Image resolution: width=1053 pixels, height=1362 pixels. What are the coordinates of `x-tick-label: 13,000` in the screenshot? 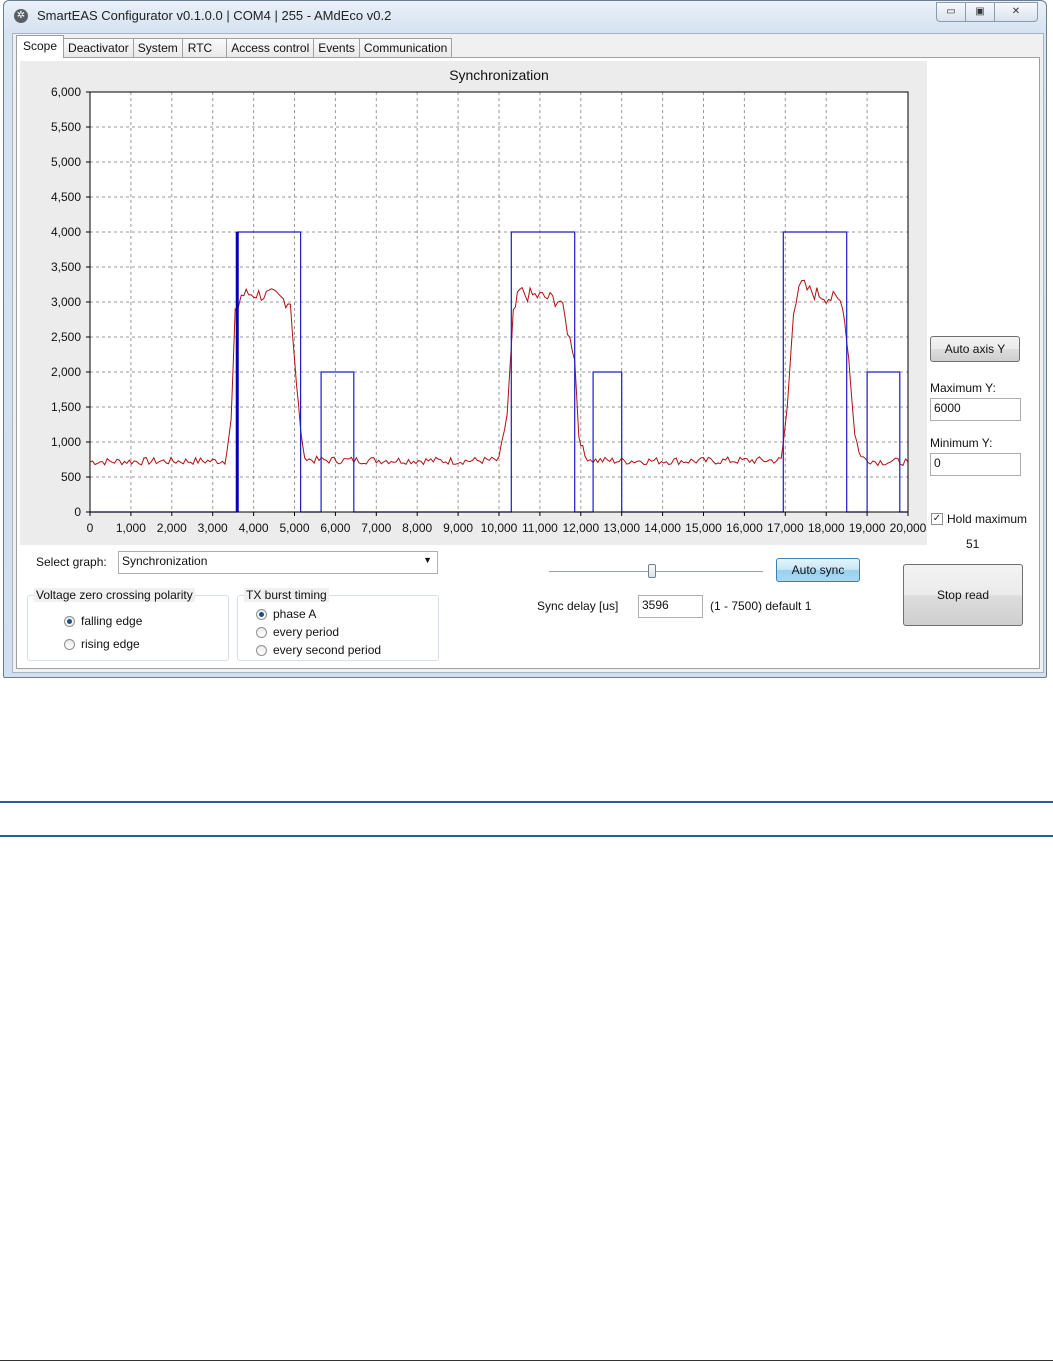 It's located at (621, 528).